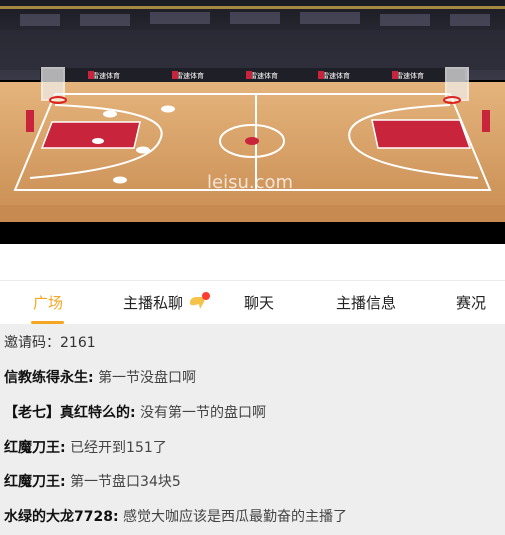 The image size is (505, 535). I want to click on tab-host-private-chat: 主播私聊, so click(153, 303).